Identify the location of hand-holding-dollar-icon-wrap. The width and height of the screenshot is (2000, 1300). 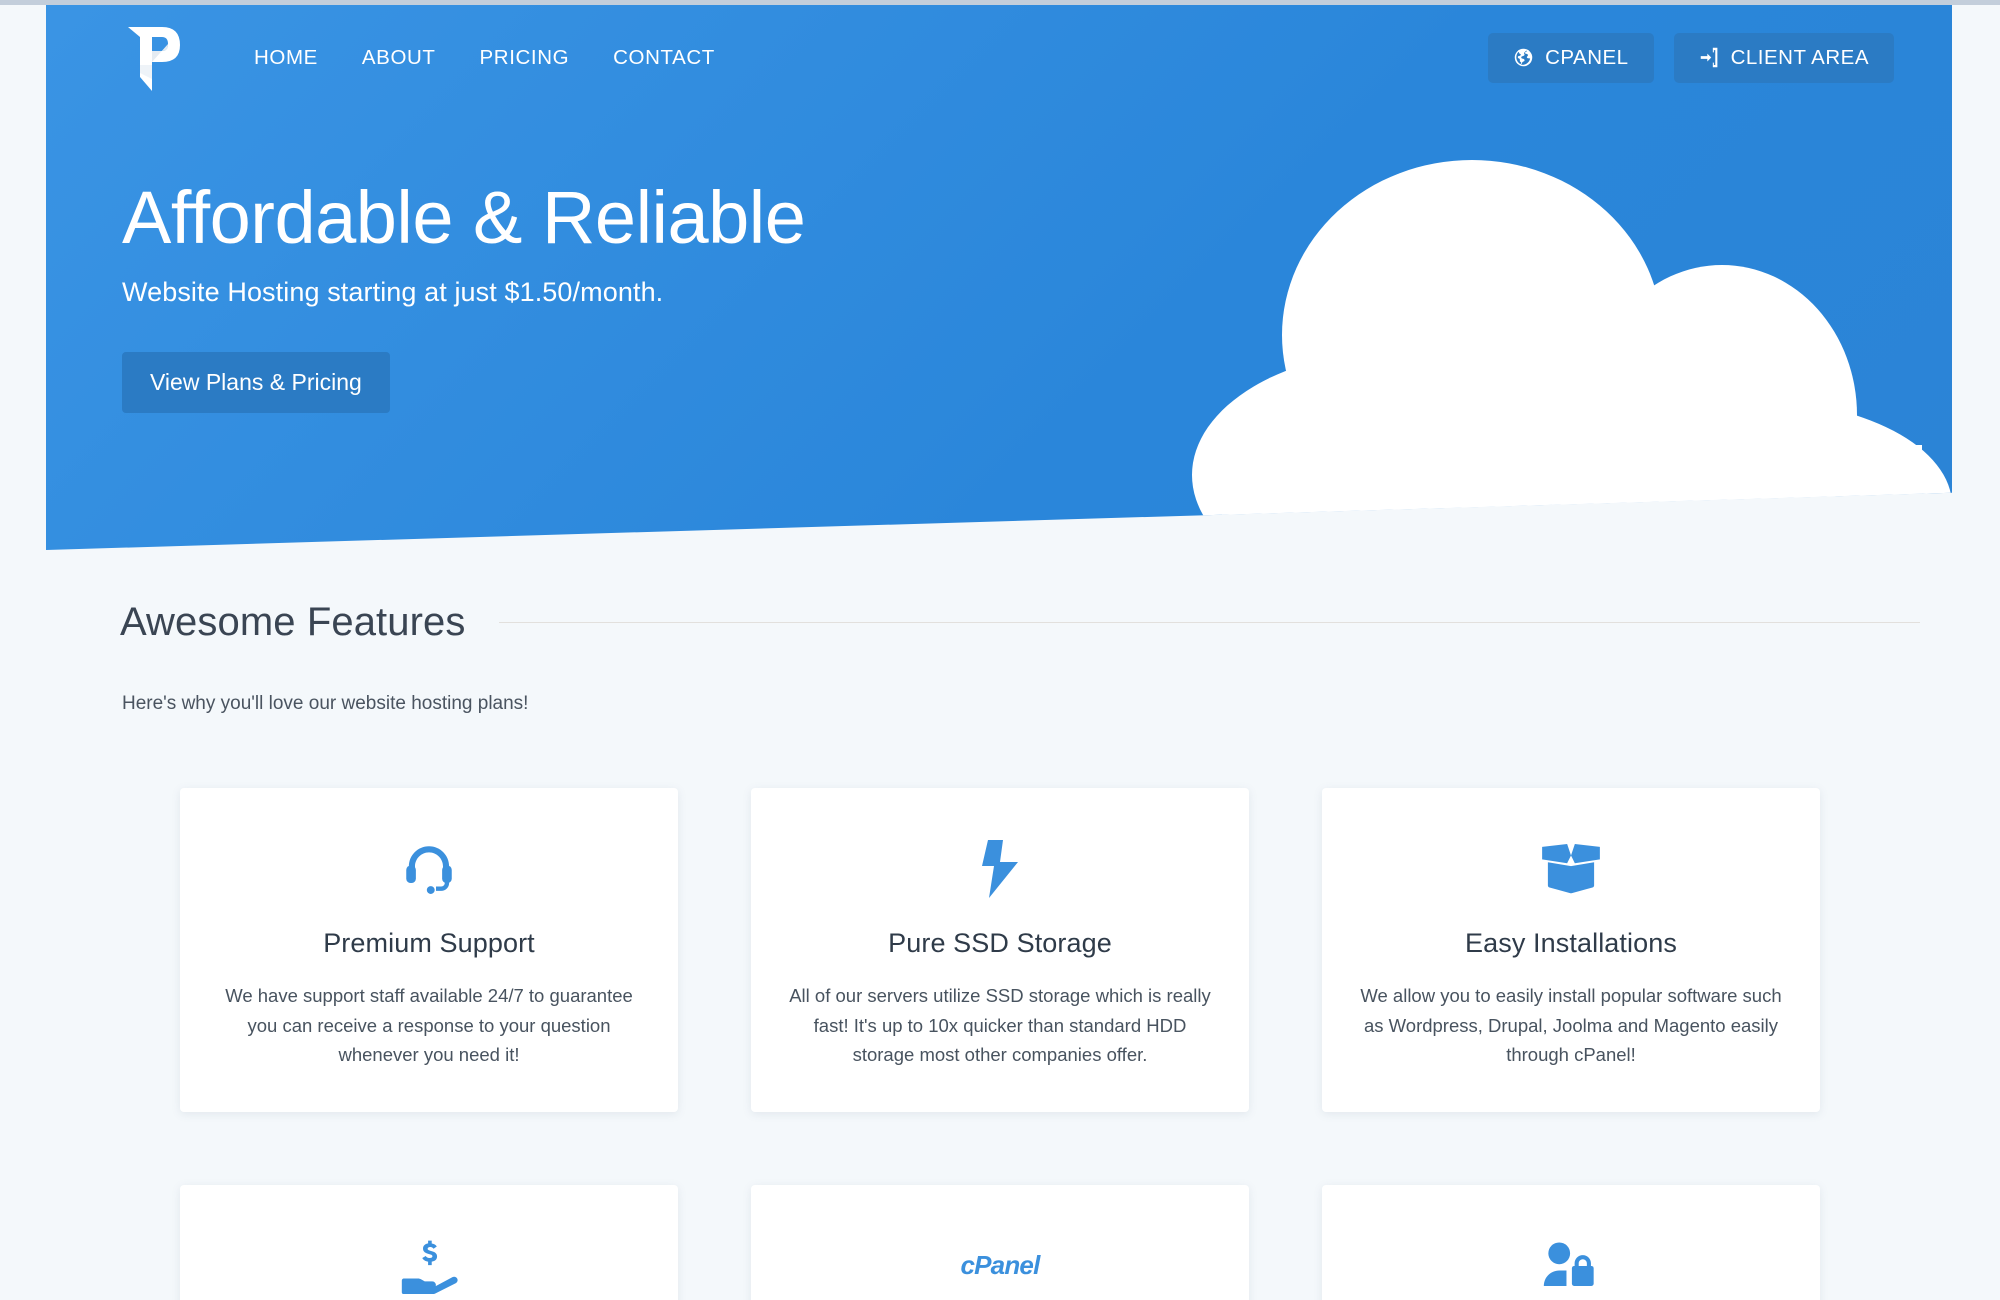
(429, 1264).